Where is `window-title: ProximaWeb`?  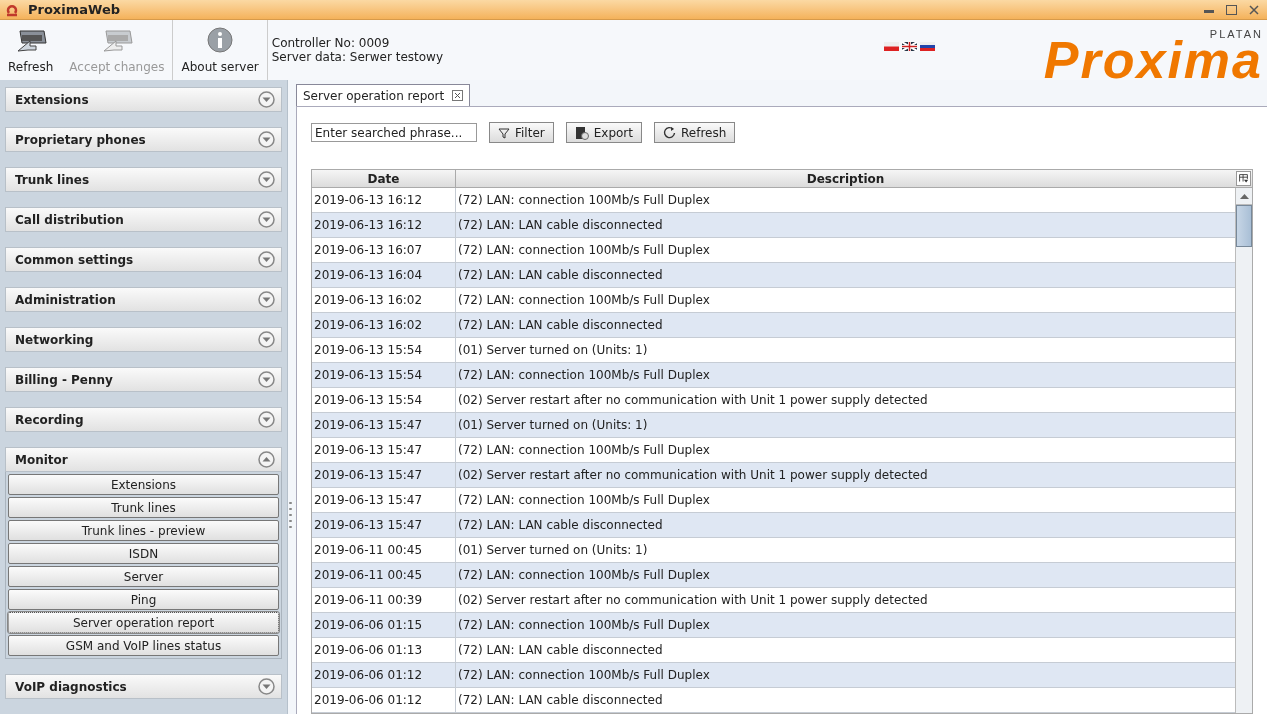 window-title: ProximaWeb is located at coordinates (74, 9).